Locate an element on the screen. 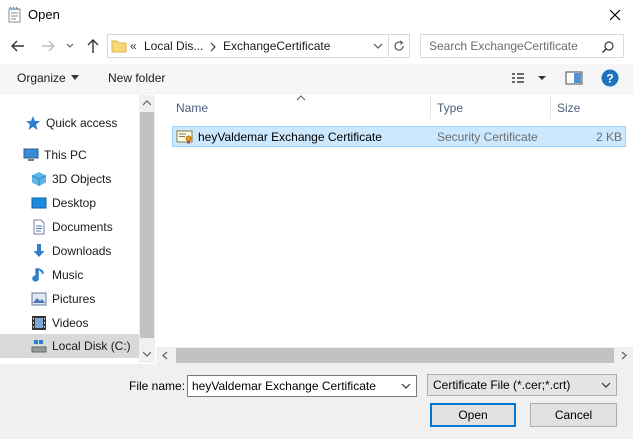 Image resolution: width=633 pixels, height=439 pixels. download-icon is located at coordinates (39, 250).